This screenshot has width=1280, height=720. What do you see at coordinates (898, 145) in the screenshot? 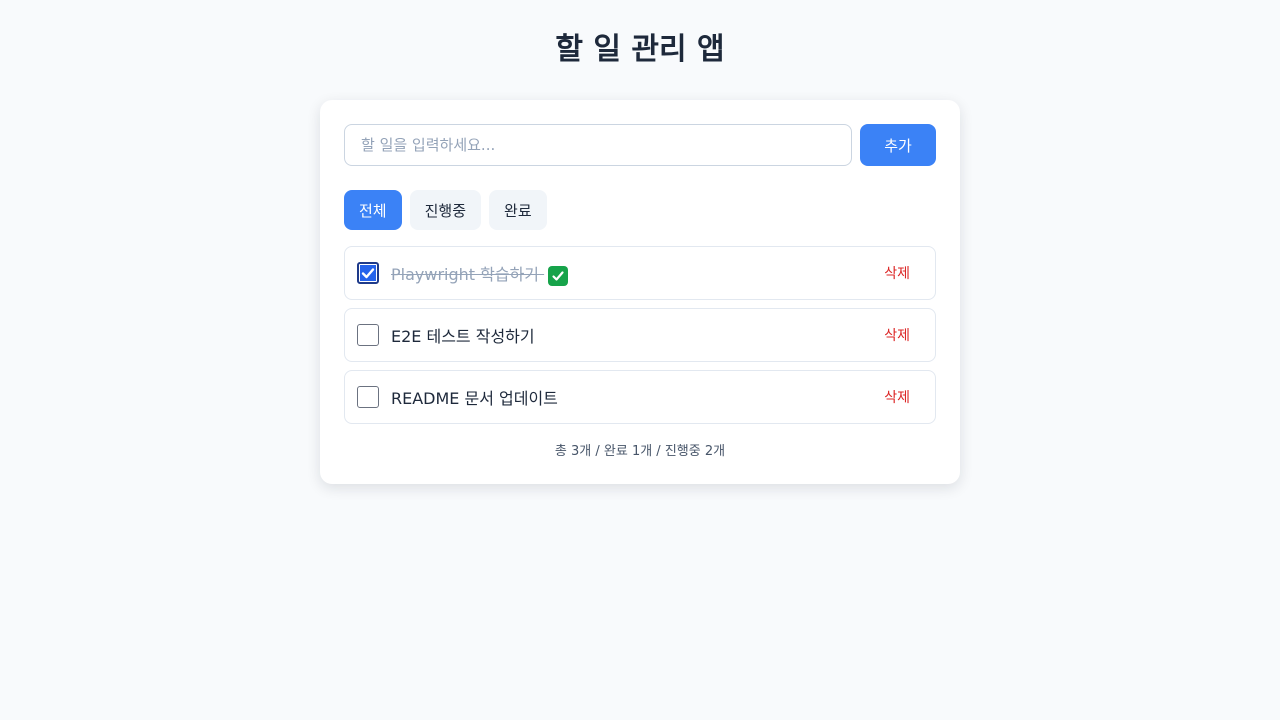
I see `add-button: 추가` at bounding box center [898, 145].